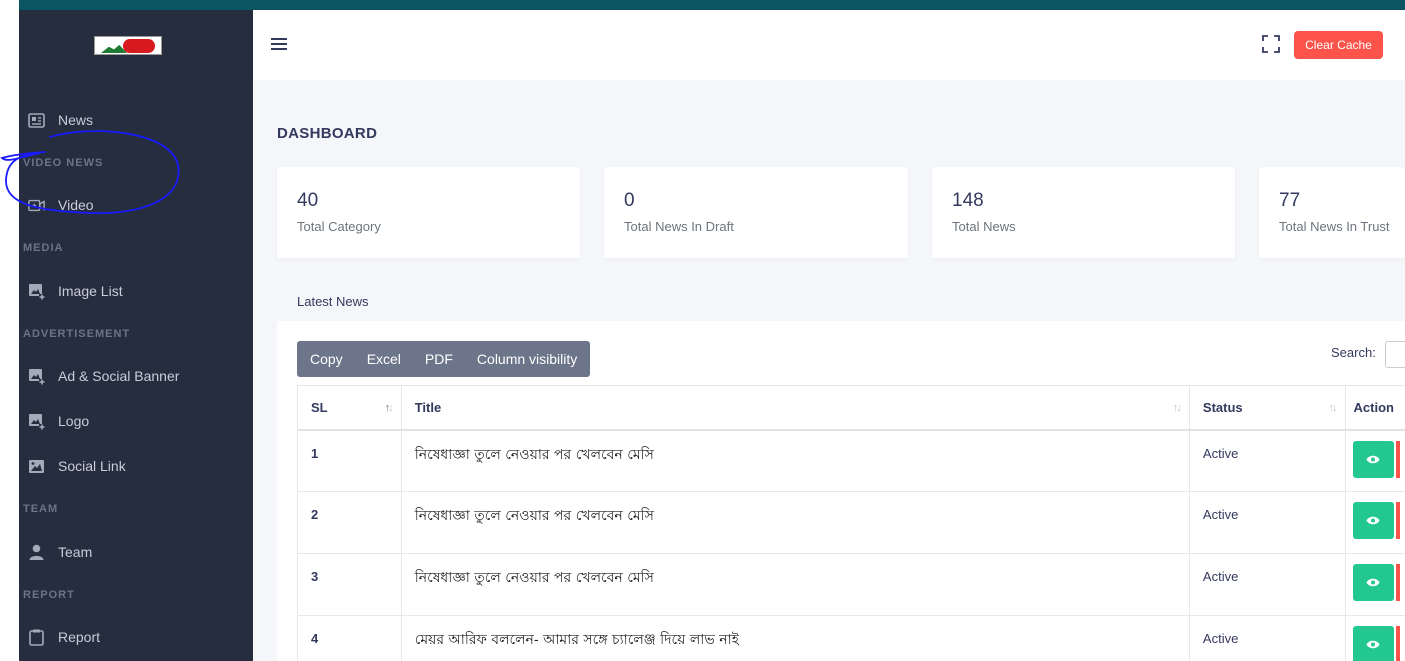 The width and height of the screenshot is (1405, 661). What do you see at coordinates (829, 45) in the screenshot?
I see `top-navbar: Clear Cache` at bounding box center [829, 45].